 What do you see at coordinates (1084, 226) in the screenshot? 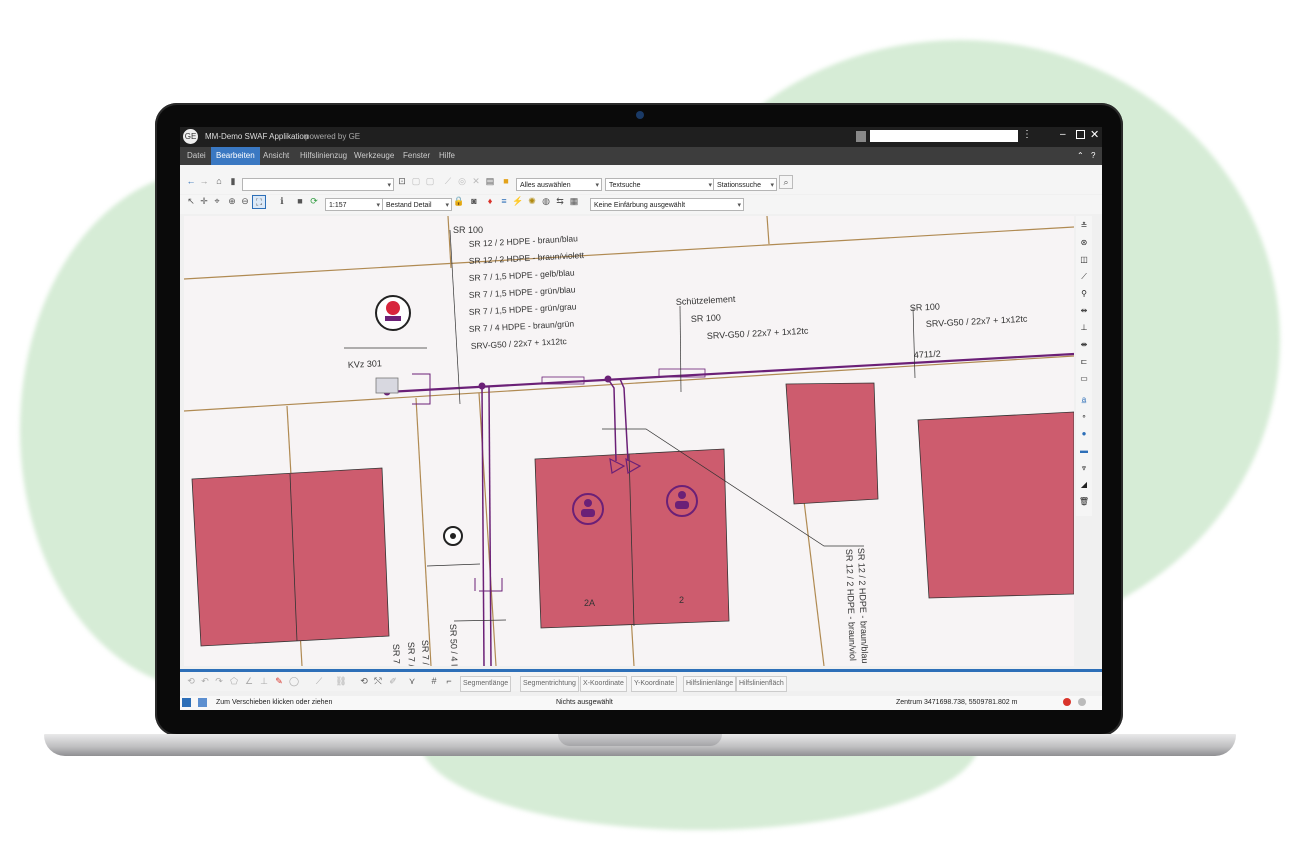
I see `tool-draw-icon: ≛` at bounding box center [1084, 226].